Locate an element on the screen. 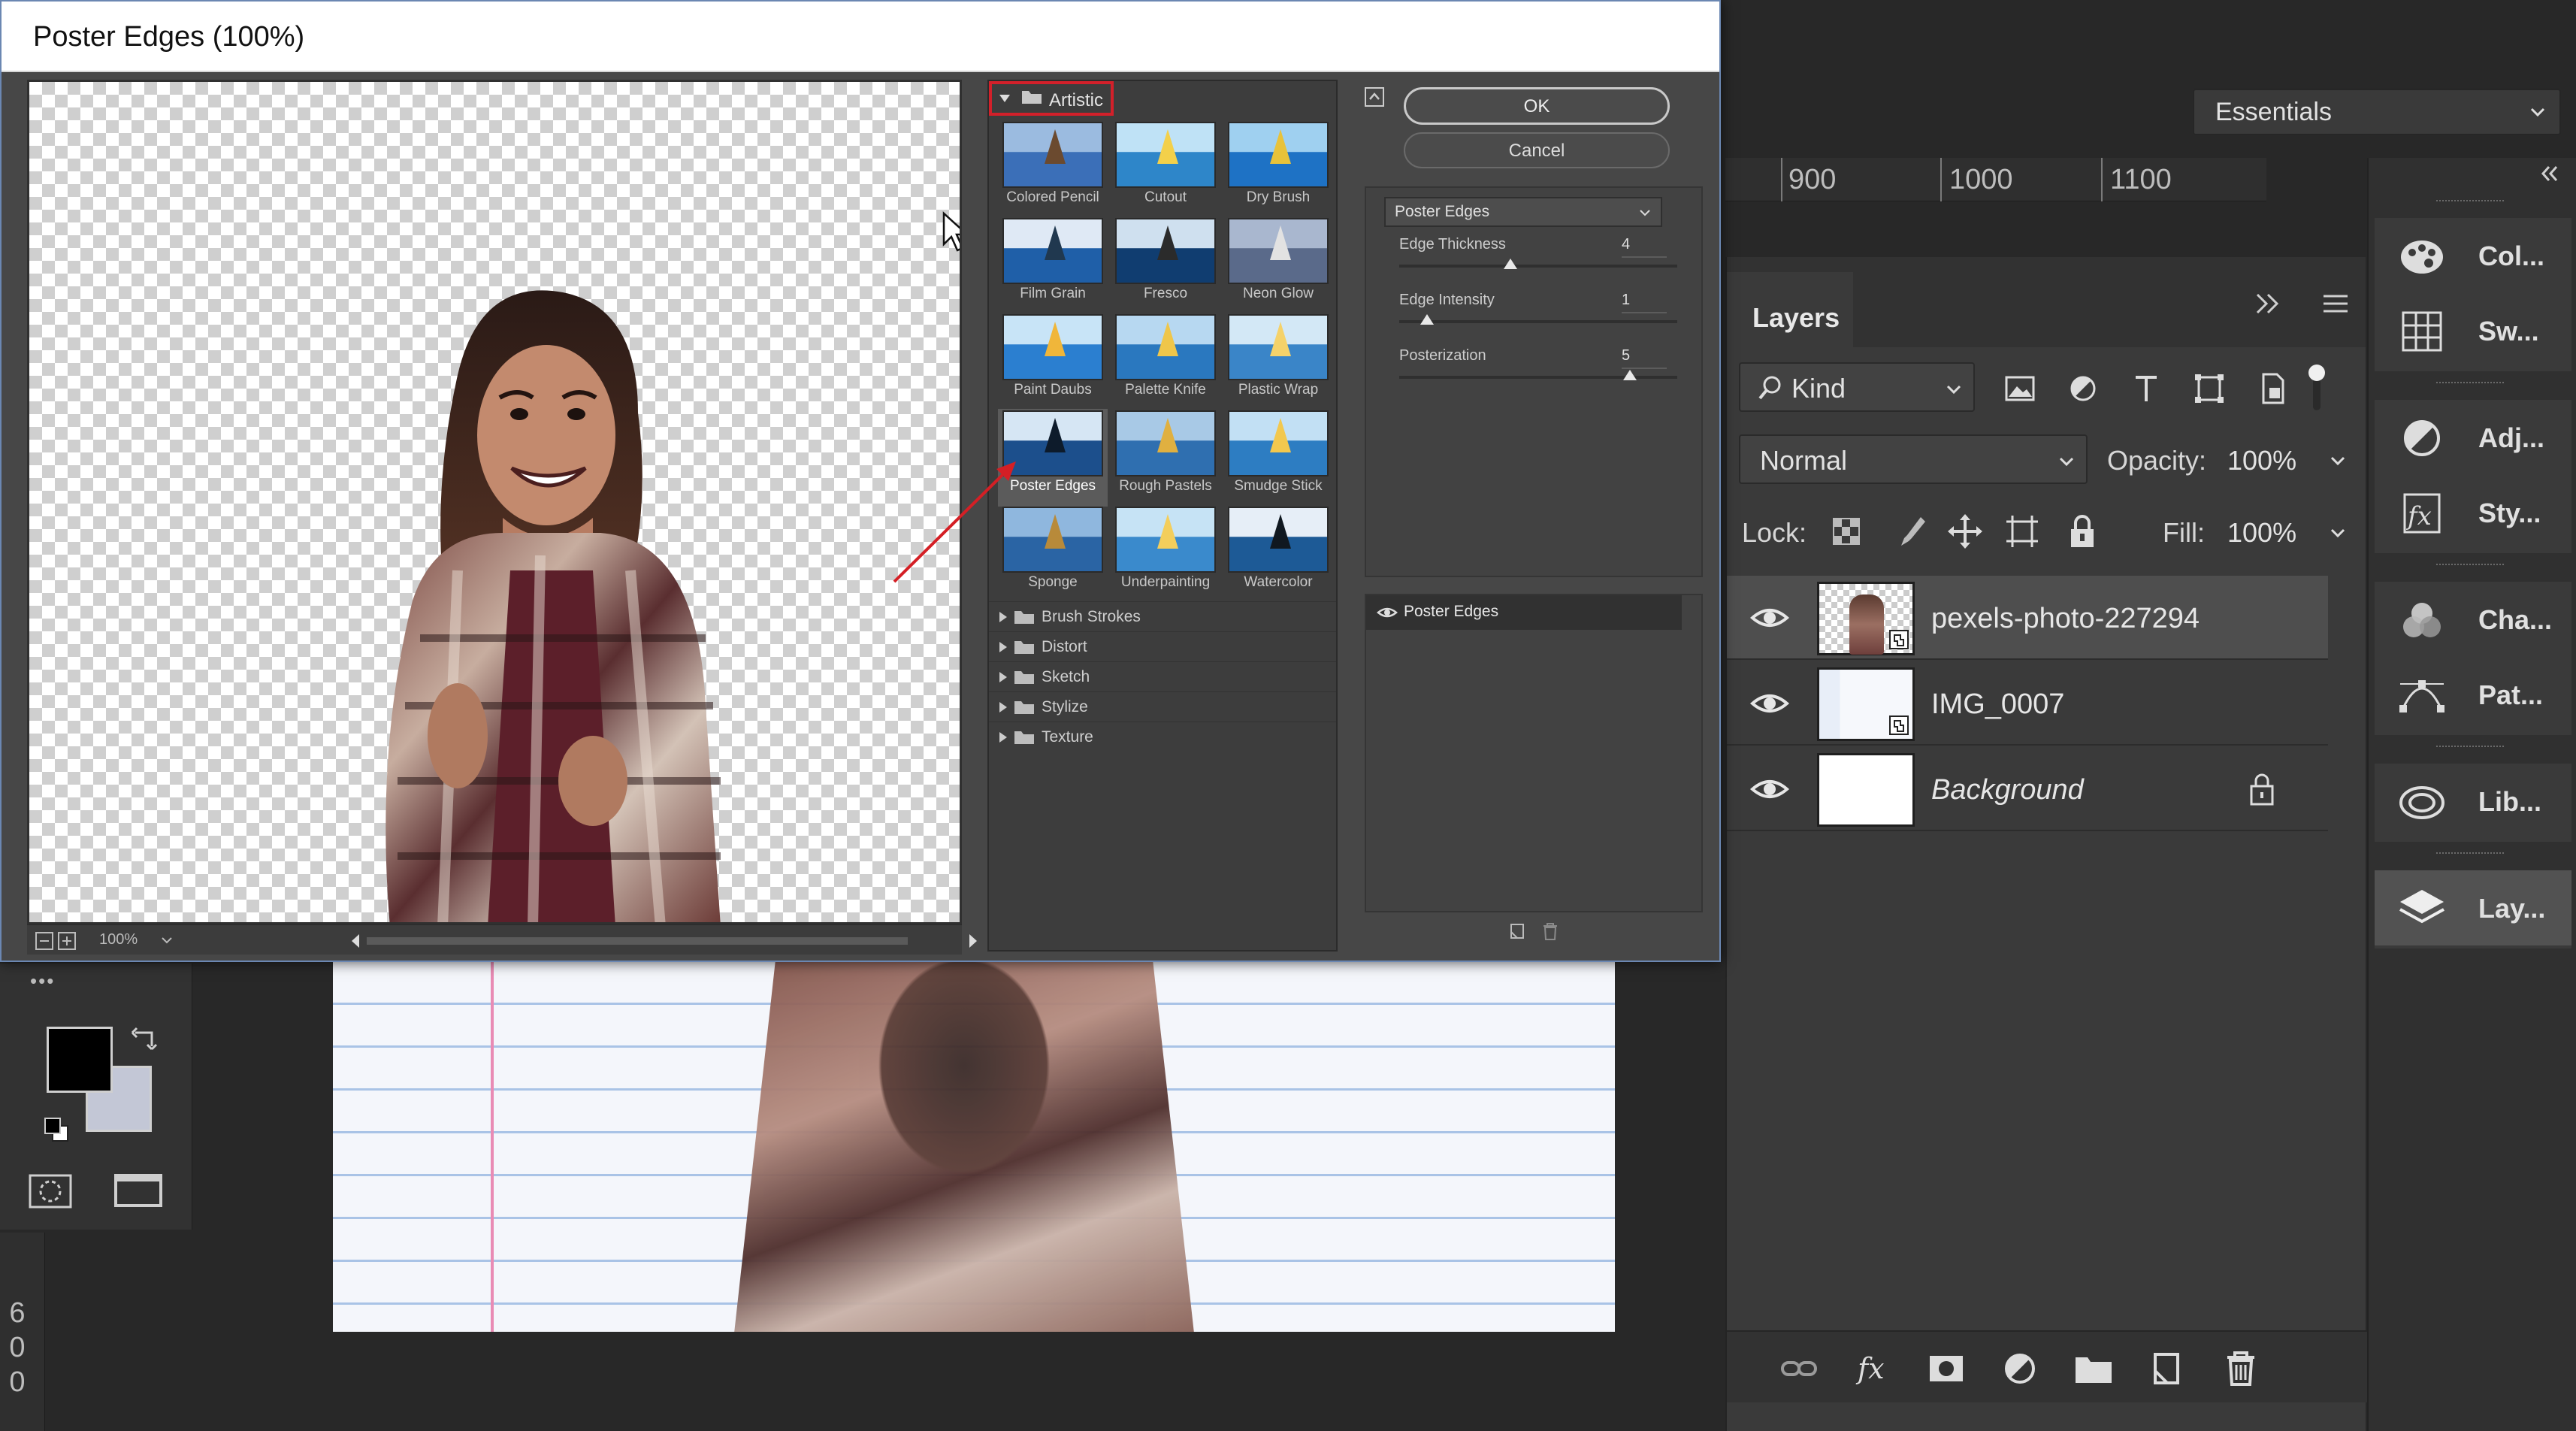 This screenshot has height=1431, width=2576. new-effect-layer-icon is located at coordinates (1517, 931).